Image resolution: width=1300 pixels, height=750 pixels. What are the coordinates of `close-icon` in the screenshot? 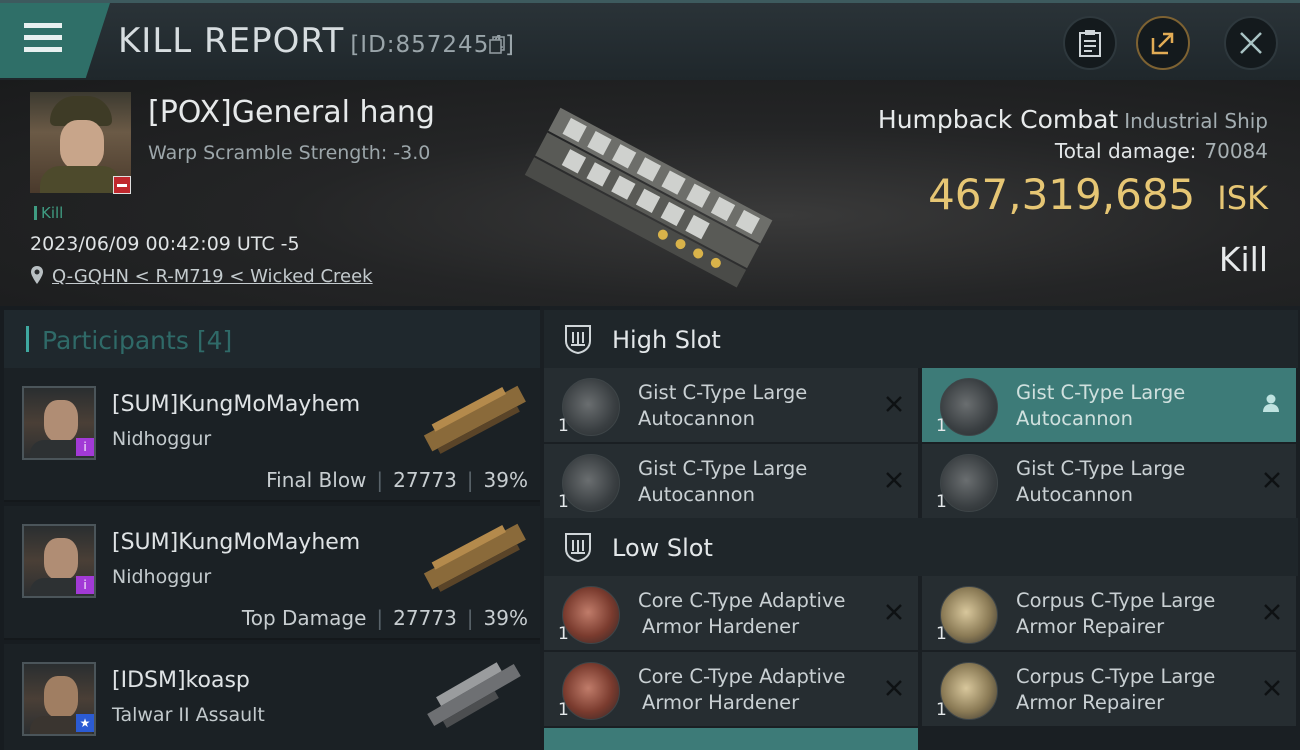 It's located at (1251, 43).